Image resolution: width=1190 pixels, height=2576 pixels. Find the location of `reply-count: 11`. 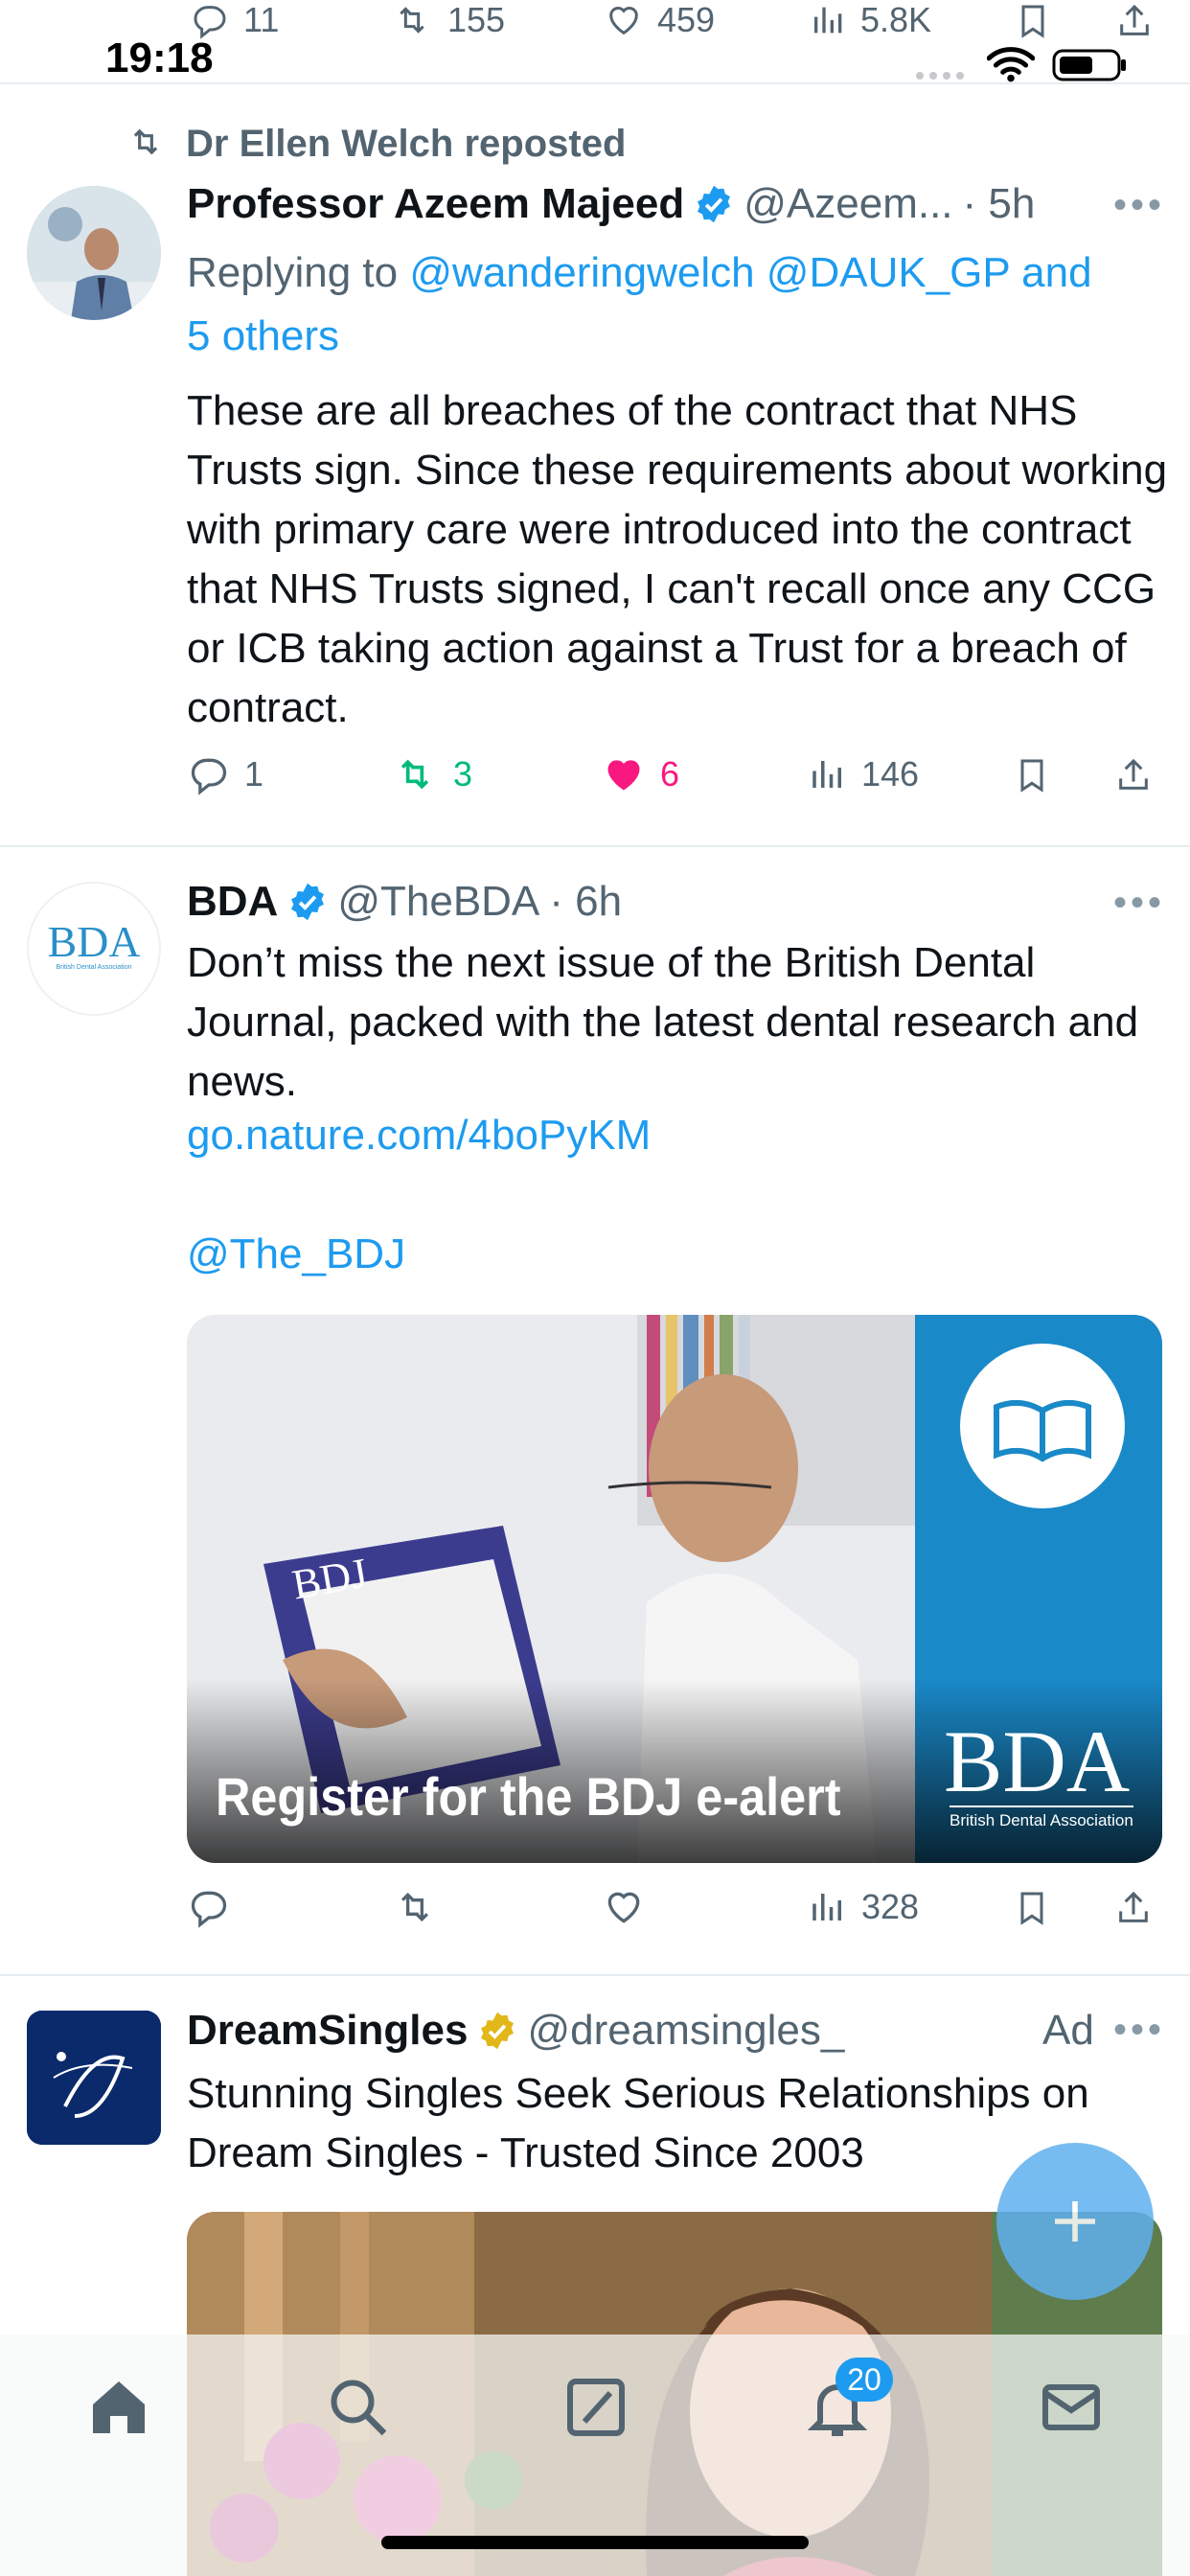

reply-count: 11 is located at coordinates (262, 19).